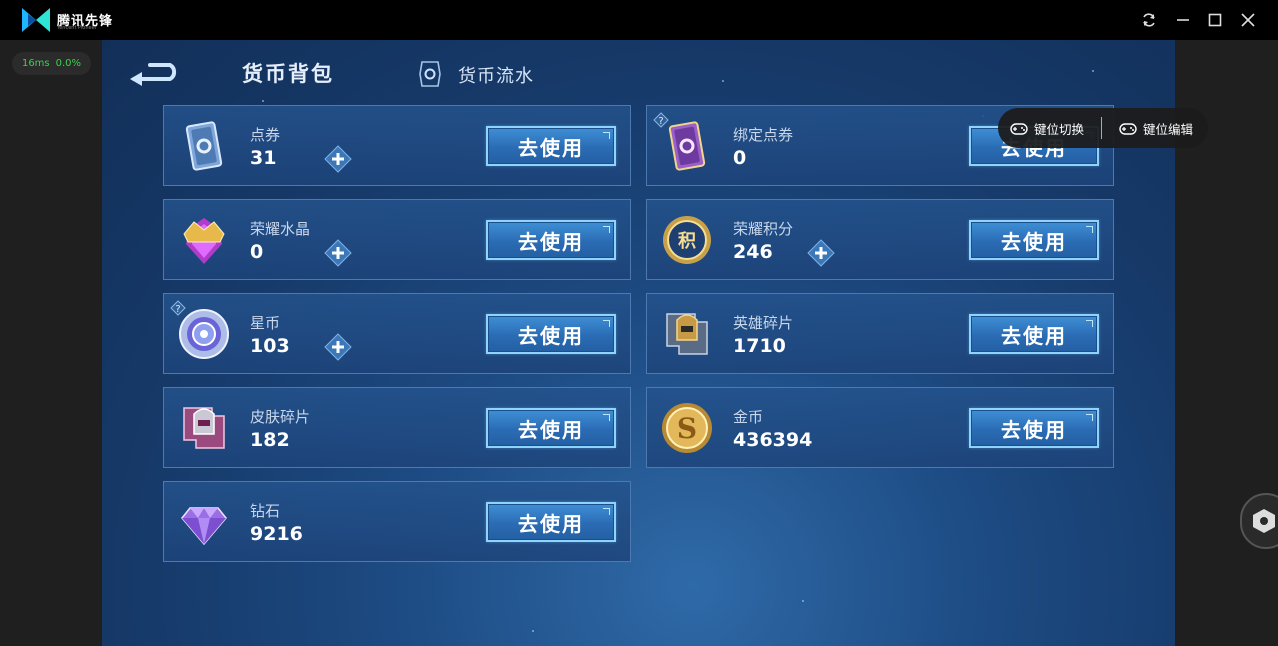 Image resolution: width=1278 pixels, height=646 pixels. What do you see at coordinates (280, 417) in the screenshot?
I see `currency-name: 皮肤碎片` at bounding box center [280, 417].